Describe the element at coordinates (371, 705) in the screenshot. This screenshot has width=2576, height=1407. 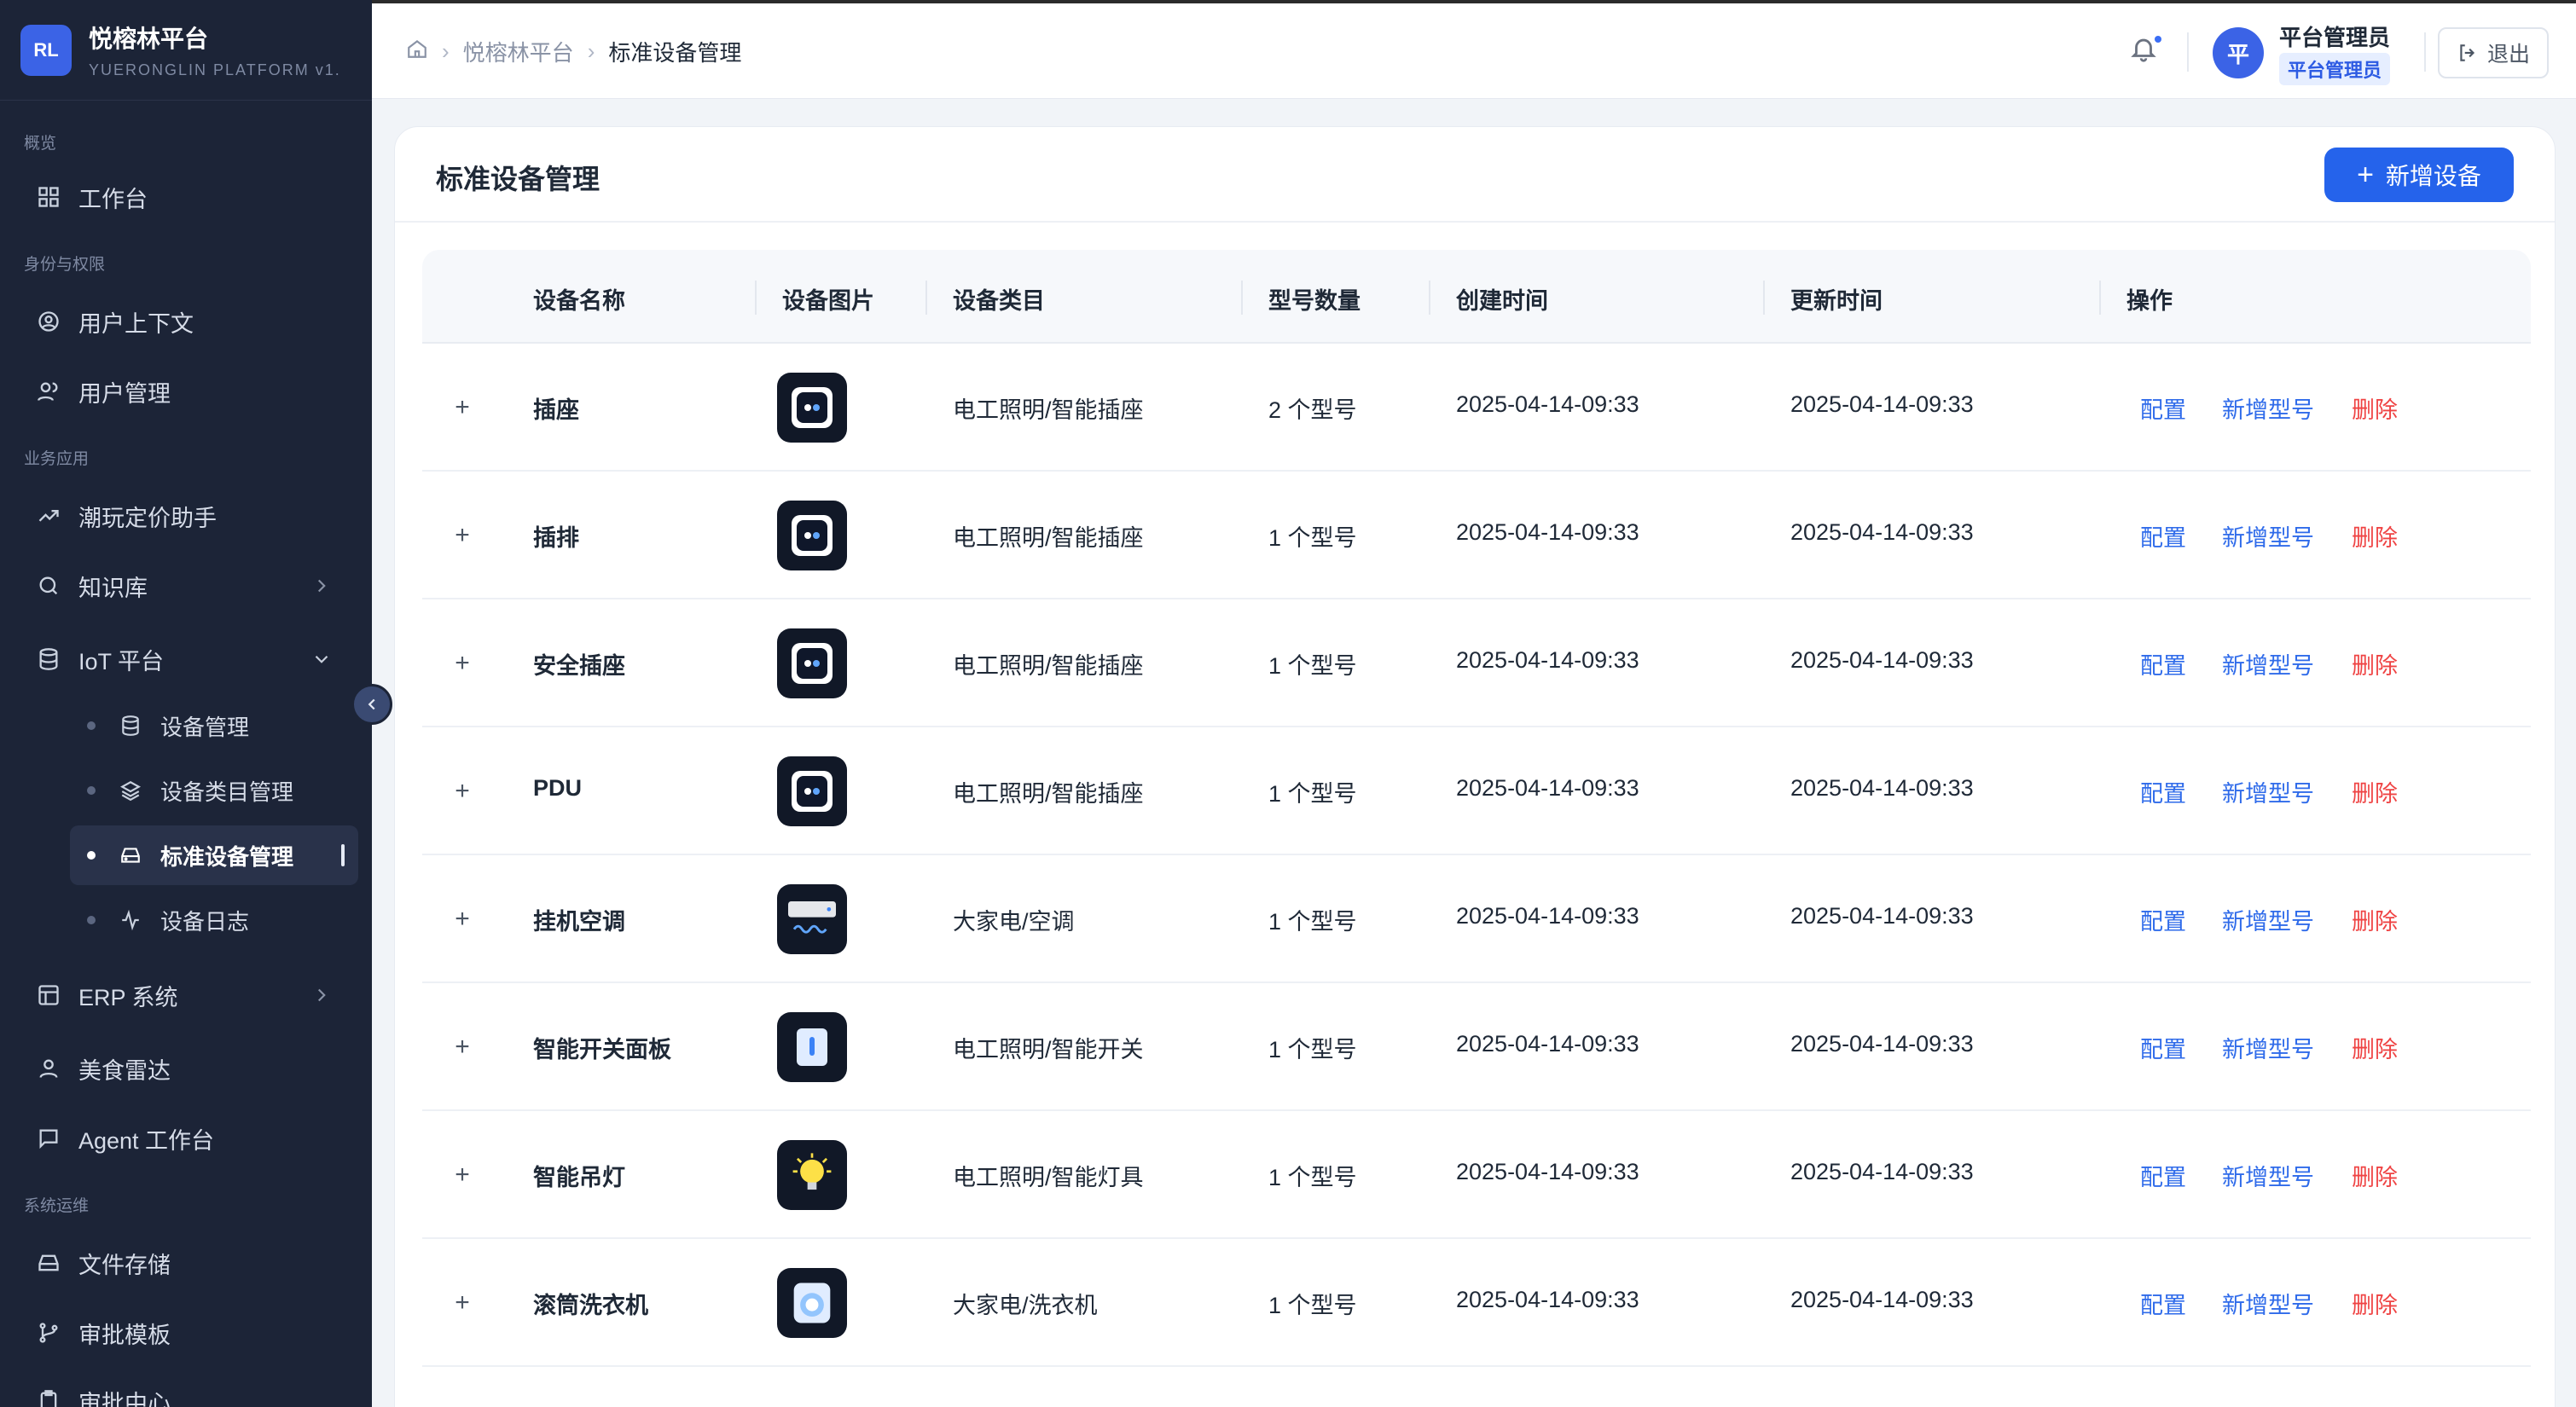
I see `collapse-sidebar-button` at that location.